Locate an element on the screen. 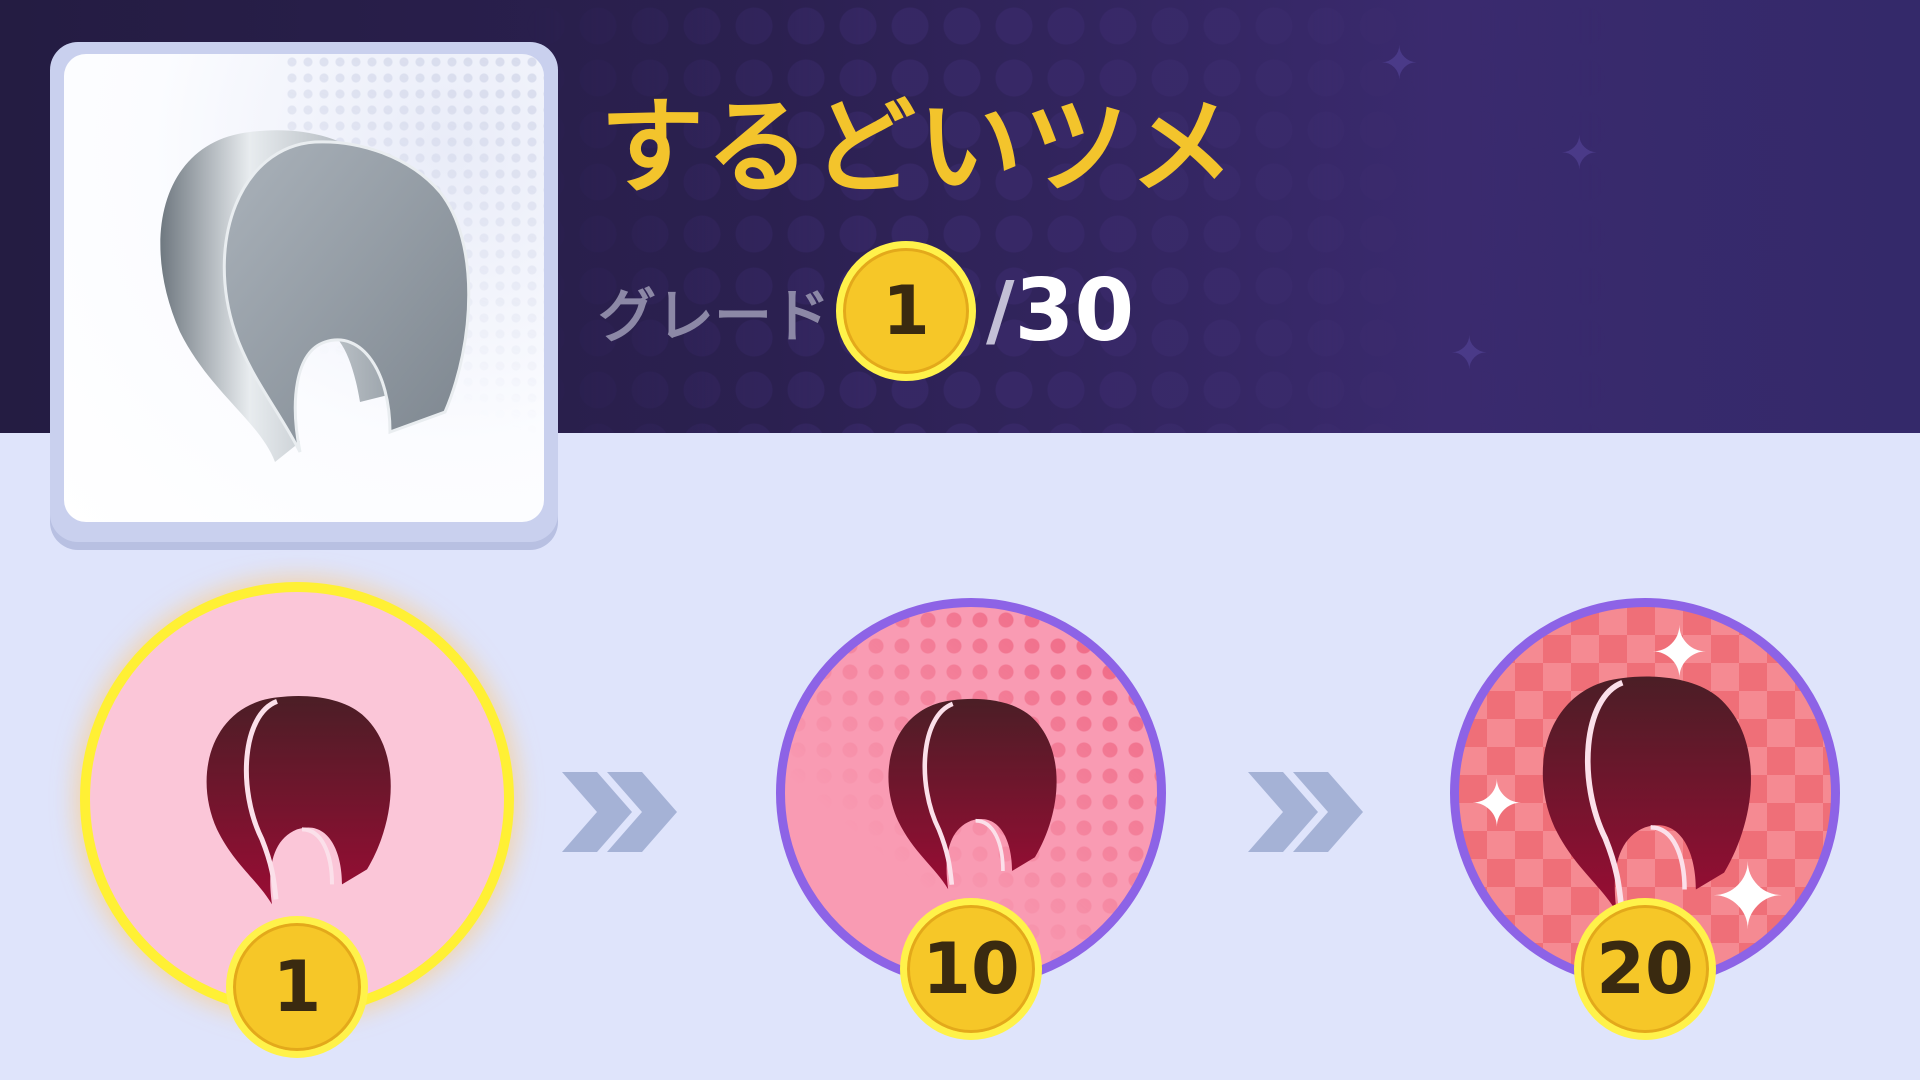  claw-stage-3-icon is located at coordinates (1646, 794).